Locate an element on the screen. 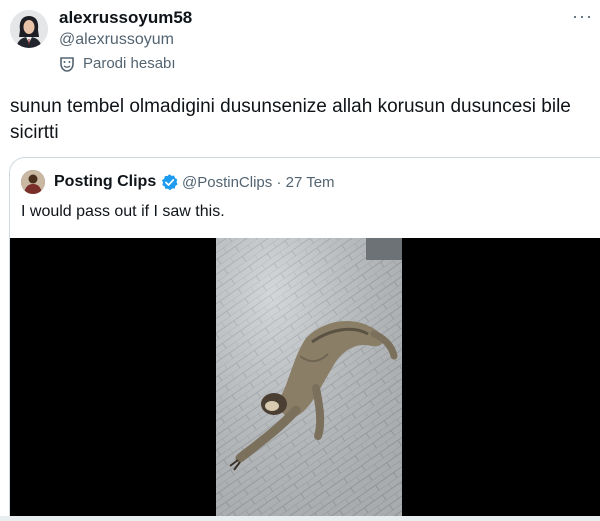 The width and height of the screenshot is (600, 521). quoted-avatar-icon is located at coordinates (33, 182).